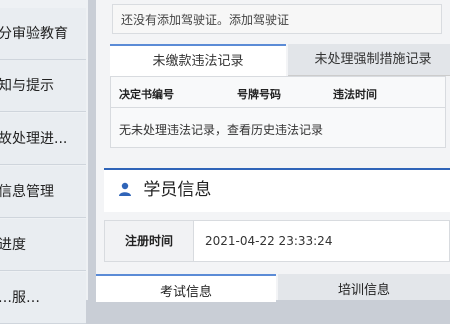 The width and height of the screenshot is (450, 324). I want to click on student-info-header: 学员信息, so click(277, 190).